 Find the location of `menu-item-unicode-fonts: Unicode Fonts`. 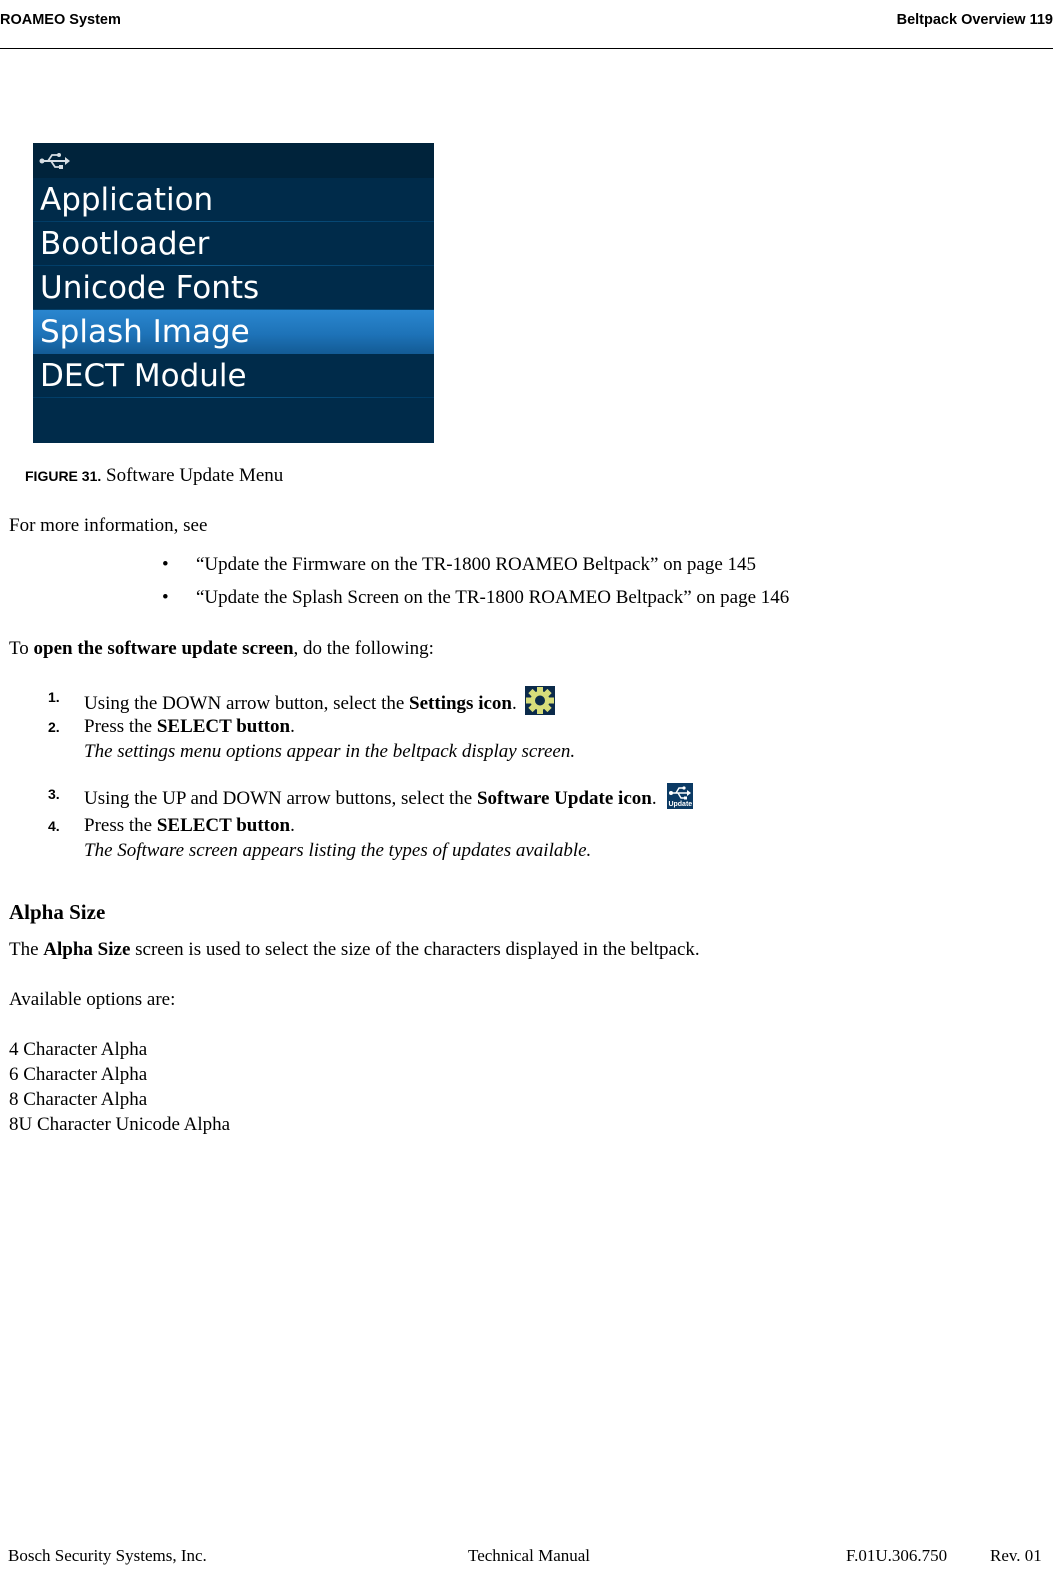

menu-item-unicode-fonts: Unicode Fonts is located at coordinates (233, 288).